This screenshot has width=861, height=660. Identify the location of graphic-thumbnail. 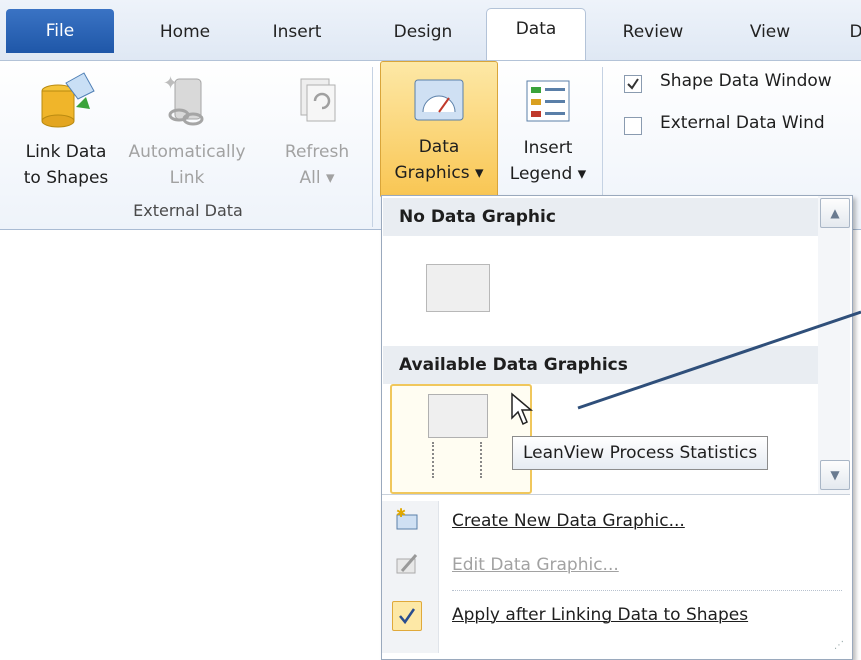
(458, 416).